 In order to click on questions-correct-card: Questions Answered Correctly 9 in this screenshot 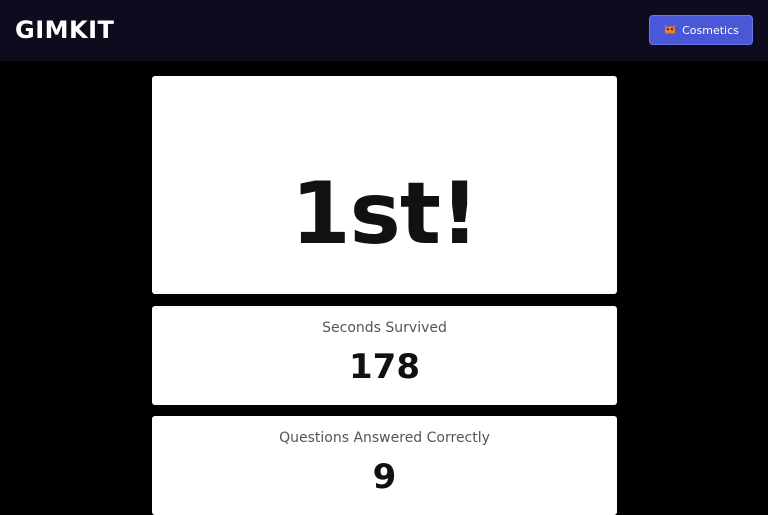, I will do `click(384, 465)`.